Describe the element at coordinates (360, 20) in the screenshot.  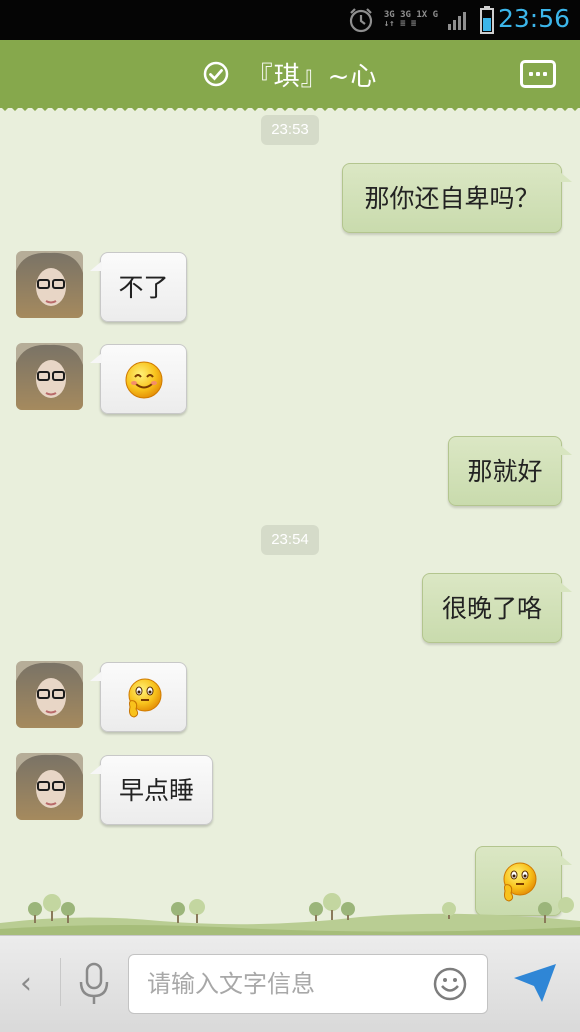
I see `alarm-clock-icon` at that location.